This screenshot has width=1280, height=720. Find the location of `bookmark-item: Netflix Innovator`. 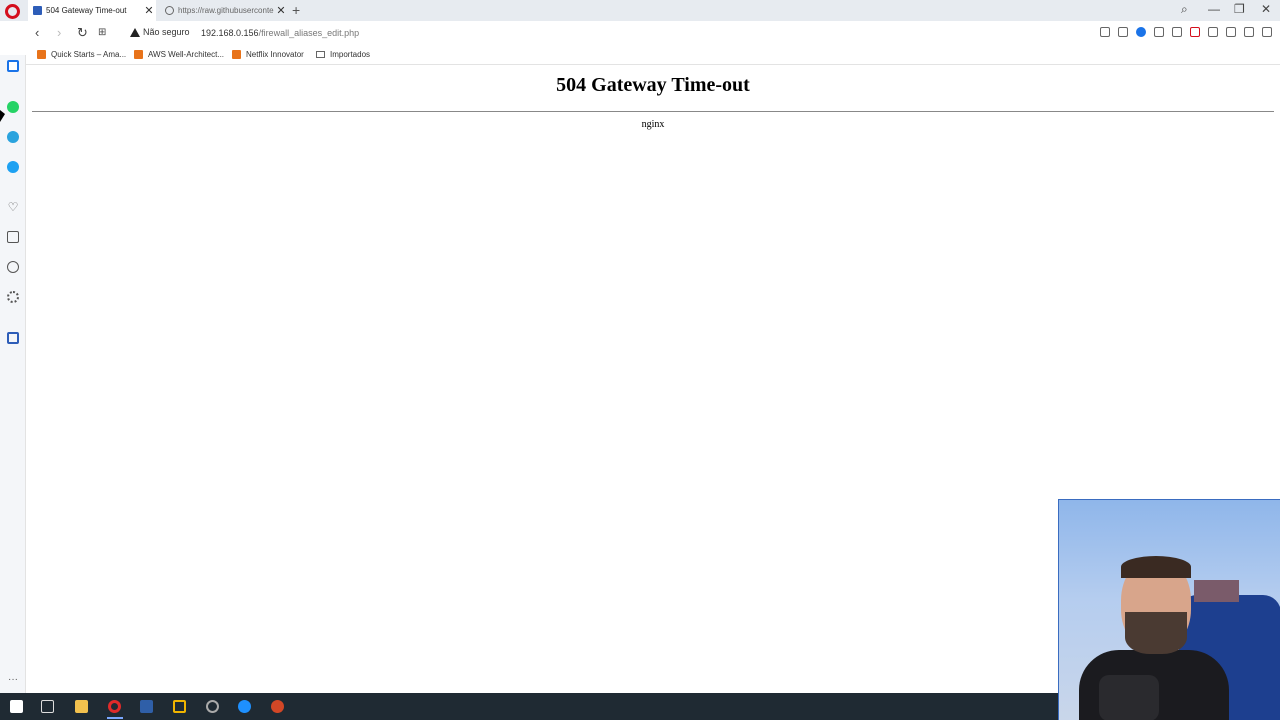

bookmark-item: Netflix Innovator is located at coordinates (268, 54).